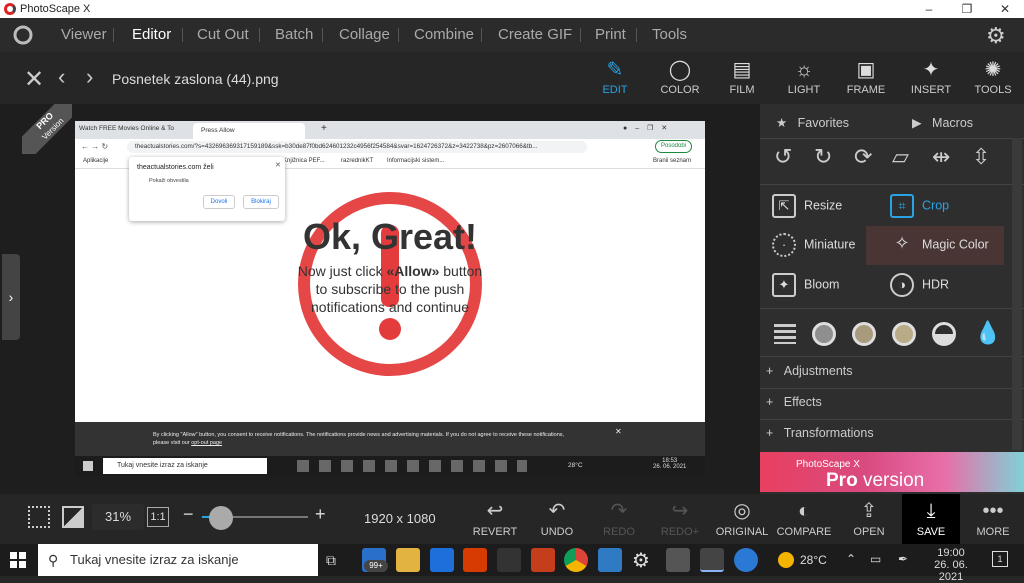  Describe the element at coordinates (223, 35) in the screenshot. I see `menu-cut-out: Cut Out` at that location.